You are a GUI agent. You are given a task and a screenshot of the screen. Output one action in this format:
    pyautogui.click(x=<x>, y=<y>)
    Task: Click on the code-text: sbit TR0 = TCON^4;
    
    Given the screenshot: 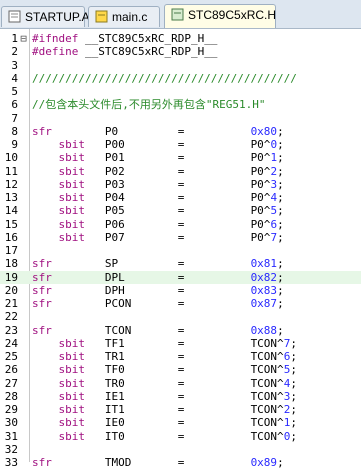 What is the action you would take?
    pyautogui.click(x=177, y=383)
    